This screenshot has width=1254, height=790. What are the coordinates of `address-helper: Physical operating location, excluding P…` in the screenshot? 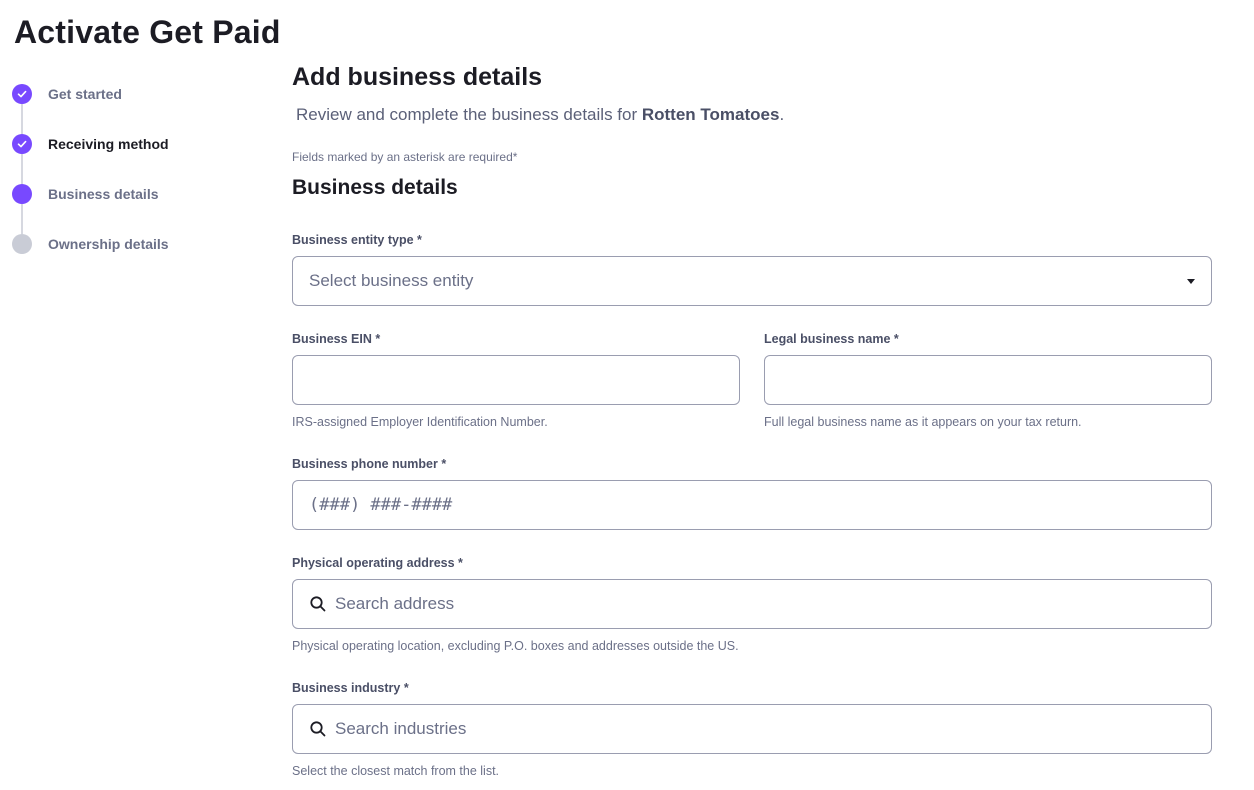 It's located at (515, 646).